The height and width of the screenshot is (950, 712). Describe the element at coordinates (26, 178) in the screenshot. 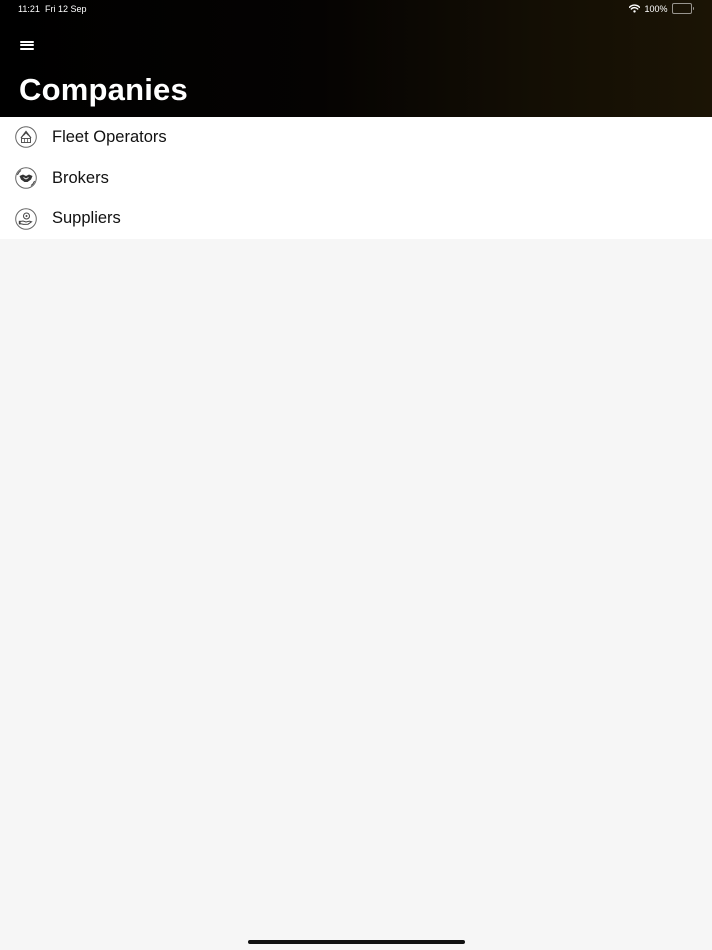

I see `handshake-icon` at that location.